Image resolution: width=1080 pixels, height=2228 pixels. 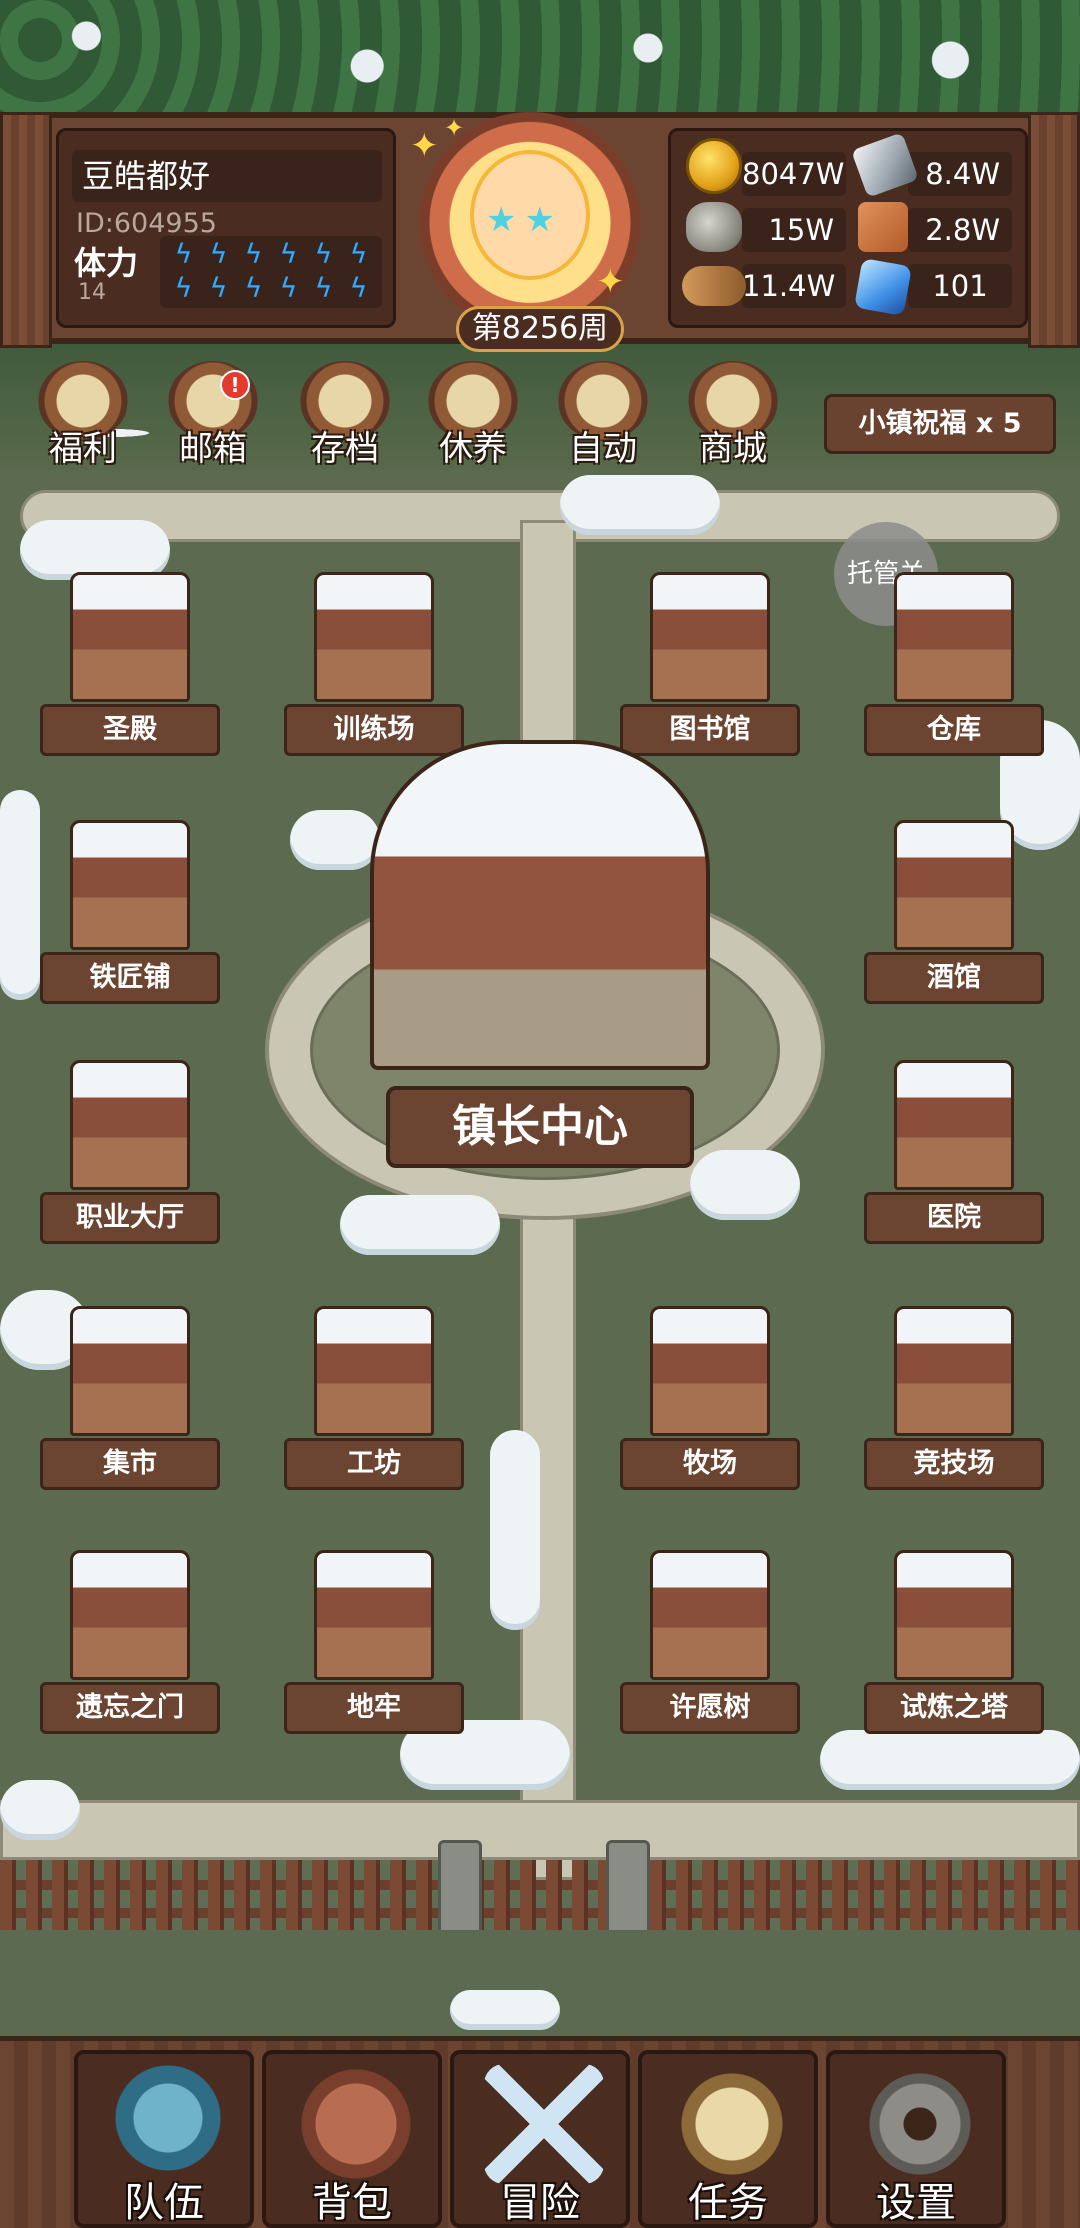 I want to click on building-market: 集市, so click(x=130, y=1401).